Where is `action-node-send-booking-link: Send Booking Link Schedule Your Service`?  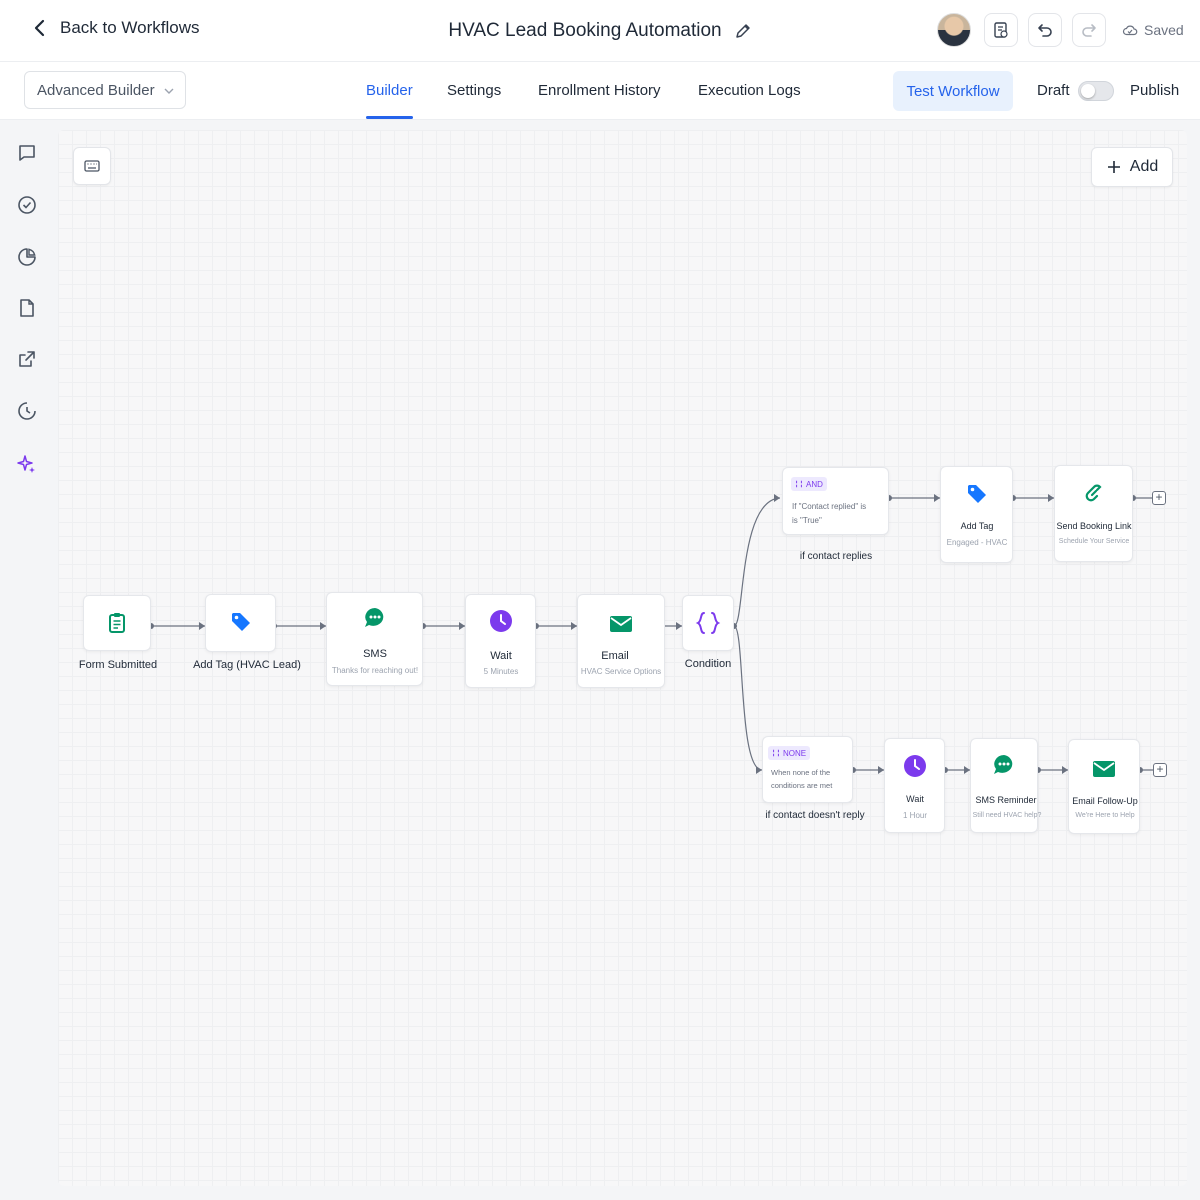
action-node-send-booking-link: Send Booking Link Schedule Your Service is located at coordinates (1093, 513).